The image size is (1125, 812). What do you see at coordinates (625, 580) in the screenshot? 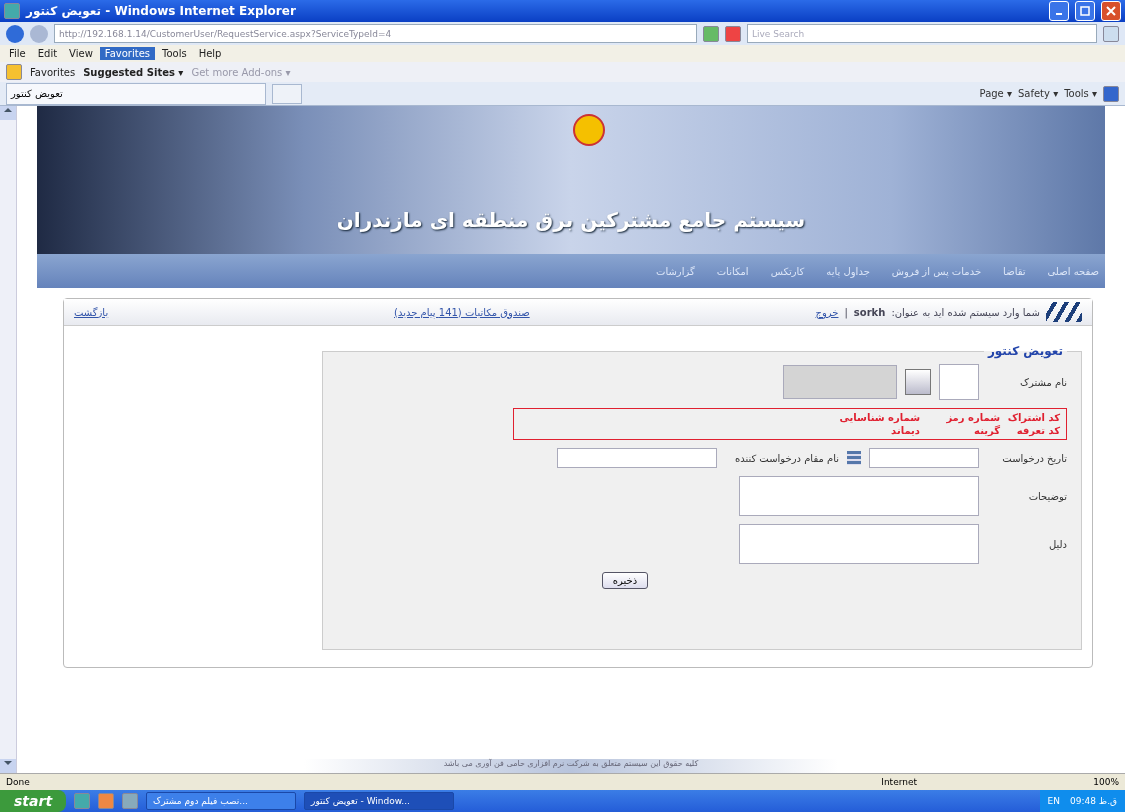
I see `save-button: ذخیره` at bounding box center [625, 580].